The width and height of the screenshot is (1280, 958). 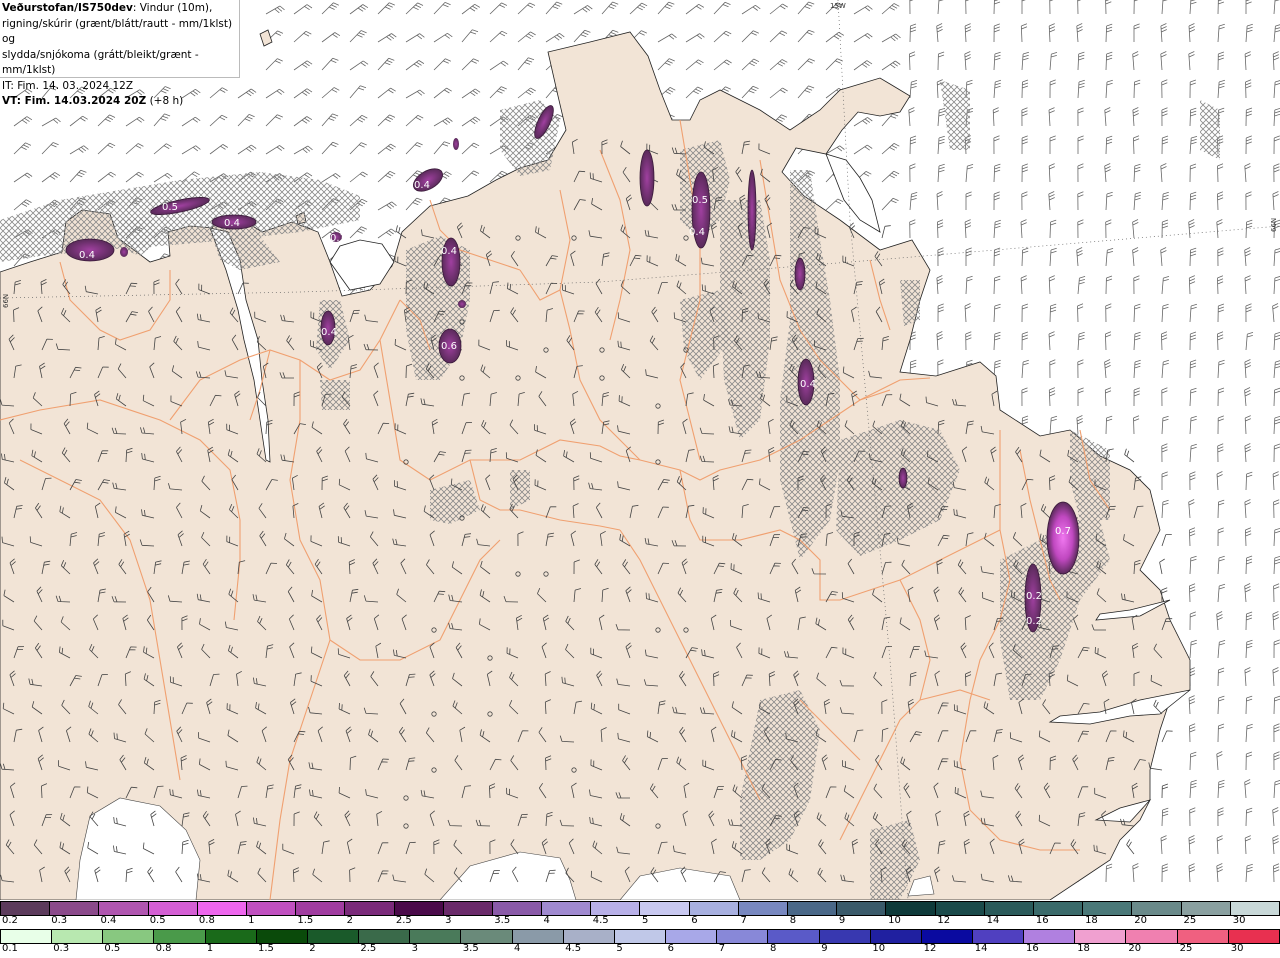 I want to click on precip-label: 0.7, so click(x=1063, y=531).